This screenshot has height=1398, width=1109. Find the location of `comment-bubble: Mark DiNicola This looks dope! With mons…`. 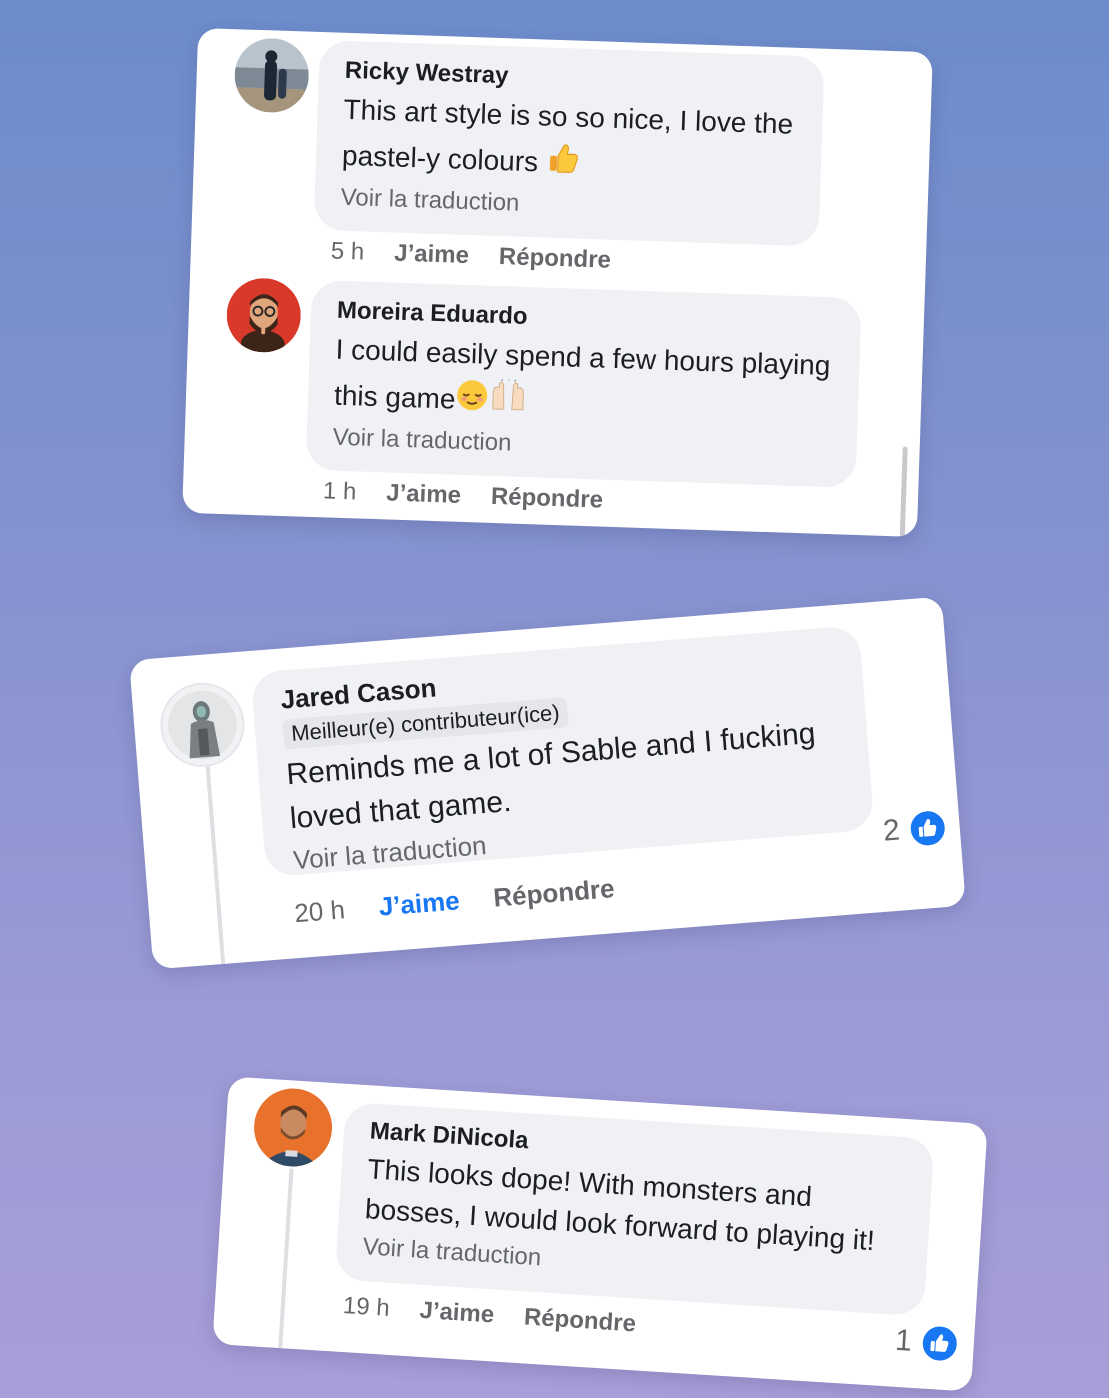

comment-bubble: Mark DiNicola This looks dope! With mons… is located at coordinates (634, 1209).